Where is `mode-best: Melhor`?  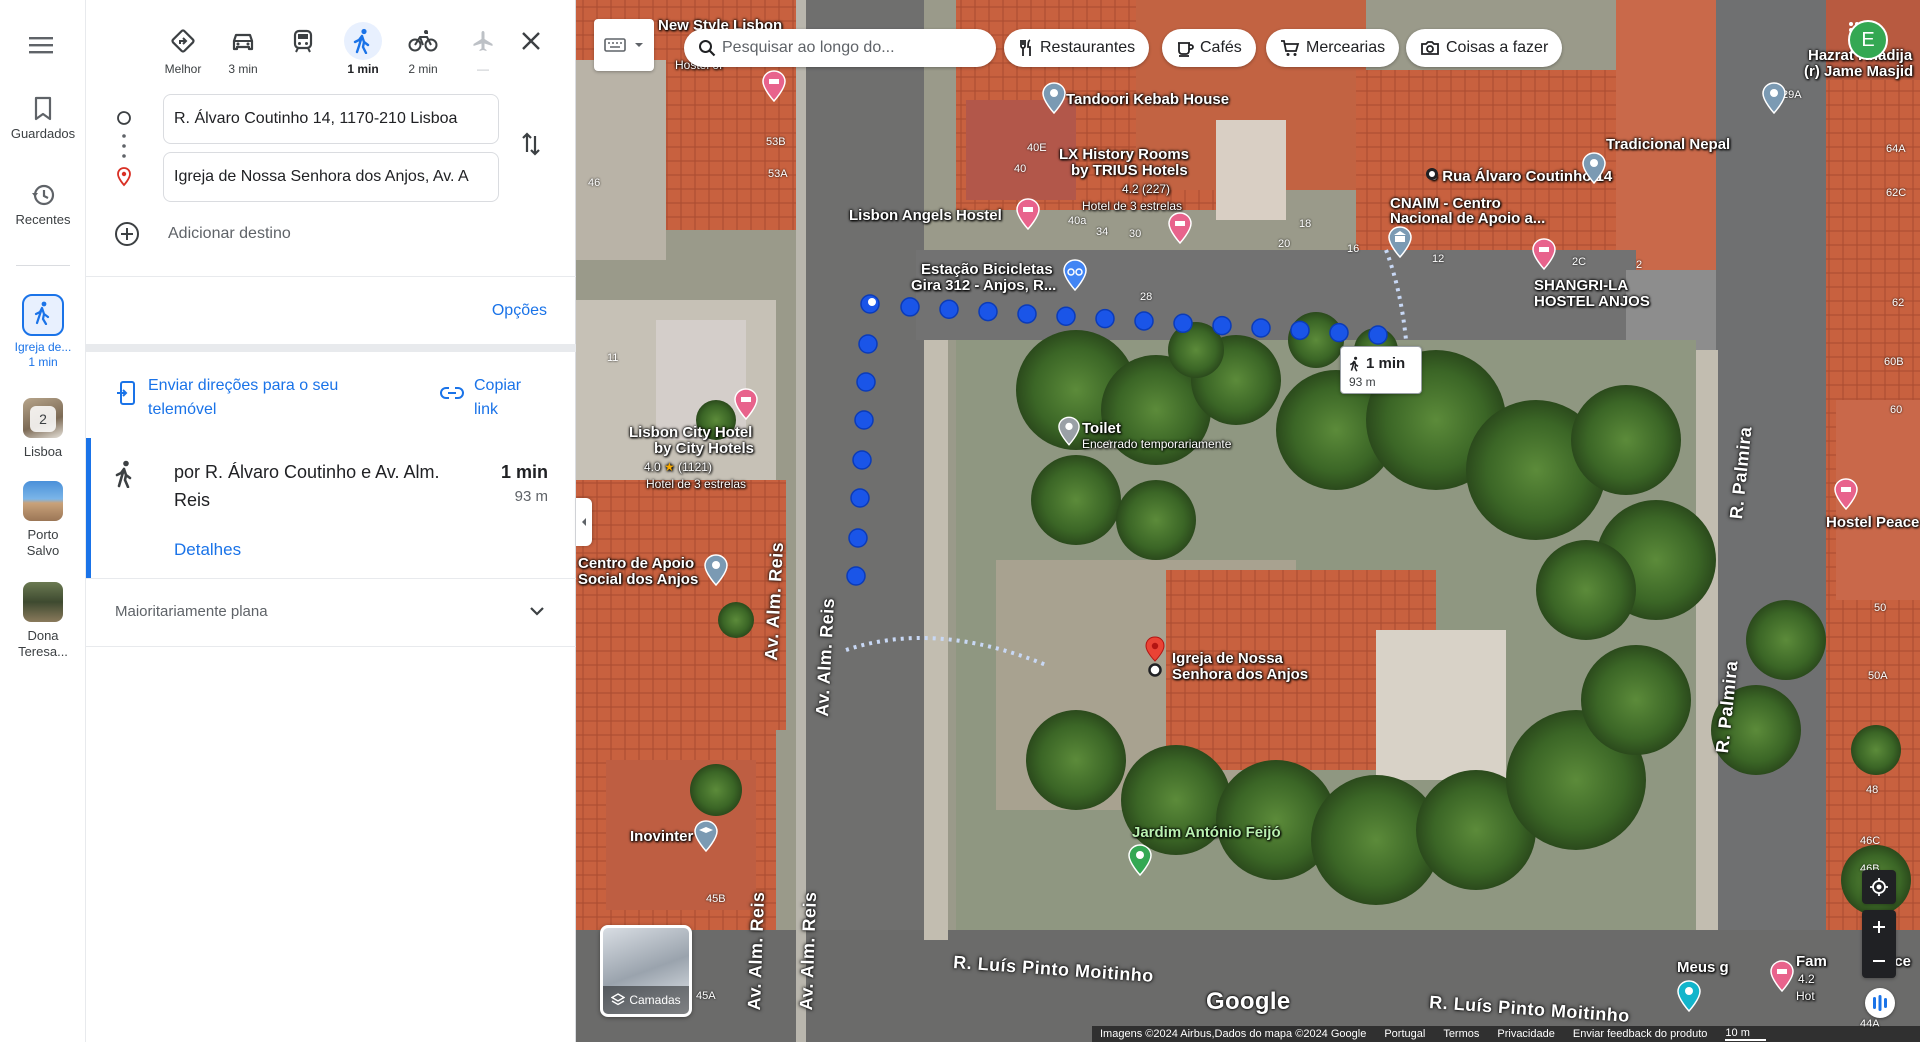
mode-best: Melhor is located at coordinates (183, 49).